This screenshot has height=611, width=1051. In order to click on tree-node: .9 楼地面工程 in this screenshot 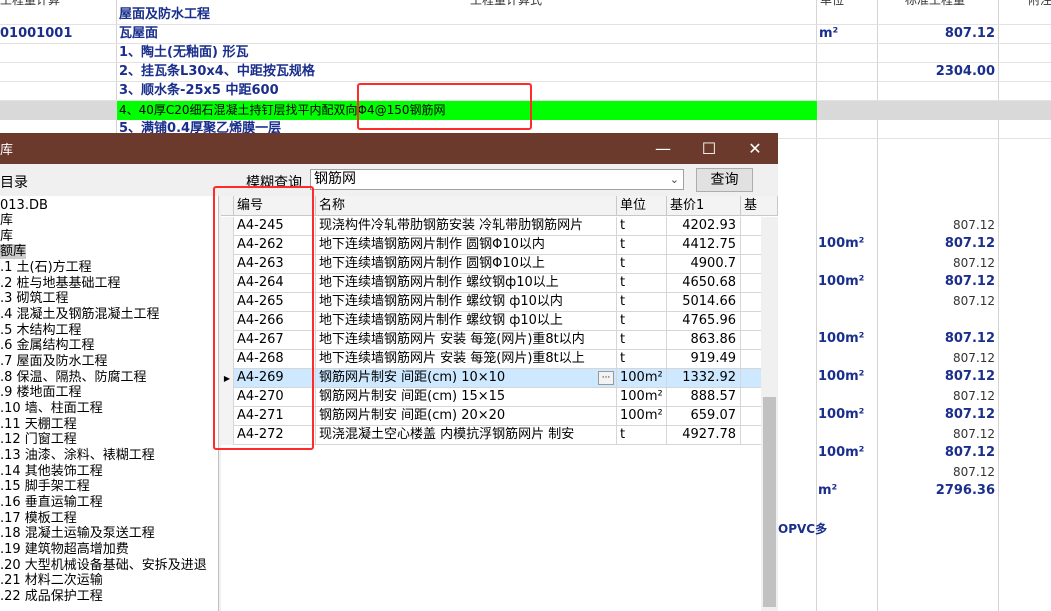, I will do `click(41, 392)`.